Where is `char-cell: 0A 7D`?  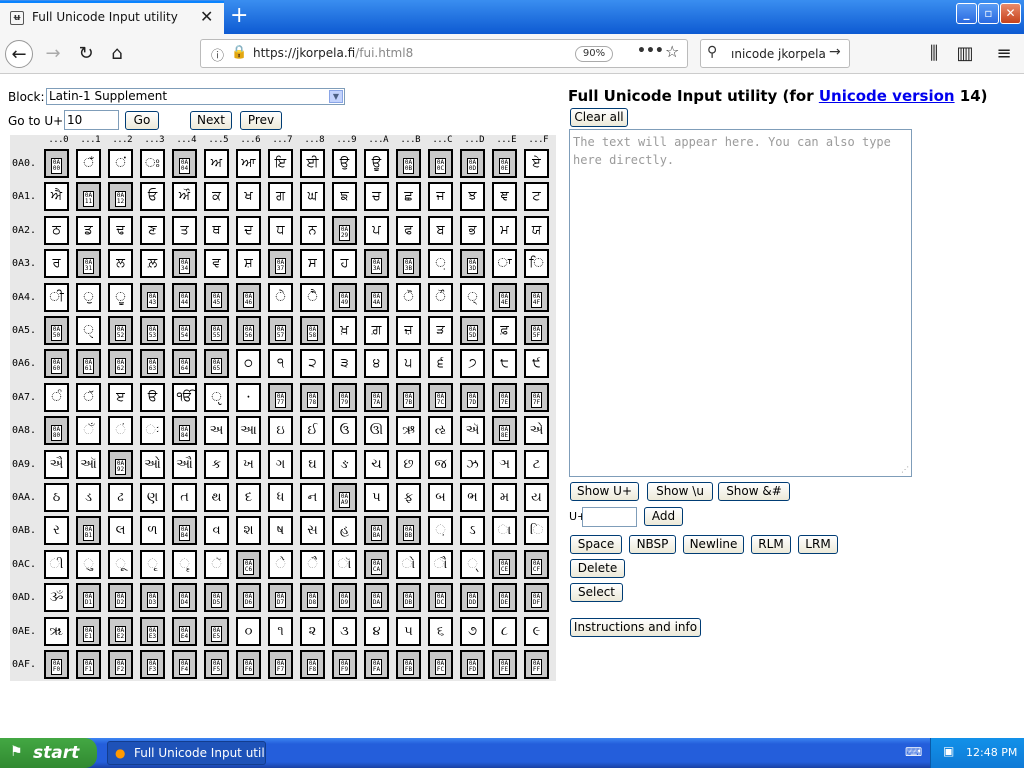
char-cell: 0A 7D is located at coordinates (472, 397).